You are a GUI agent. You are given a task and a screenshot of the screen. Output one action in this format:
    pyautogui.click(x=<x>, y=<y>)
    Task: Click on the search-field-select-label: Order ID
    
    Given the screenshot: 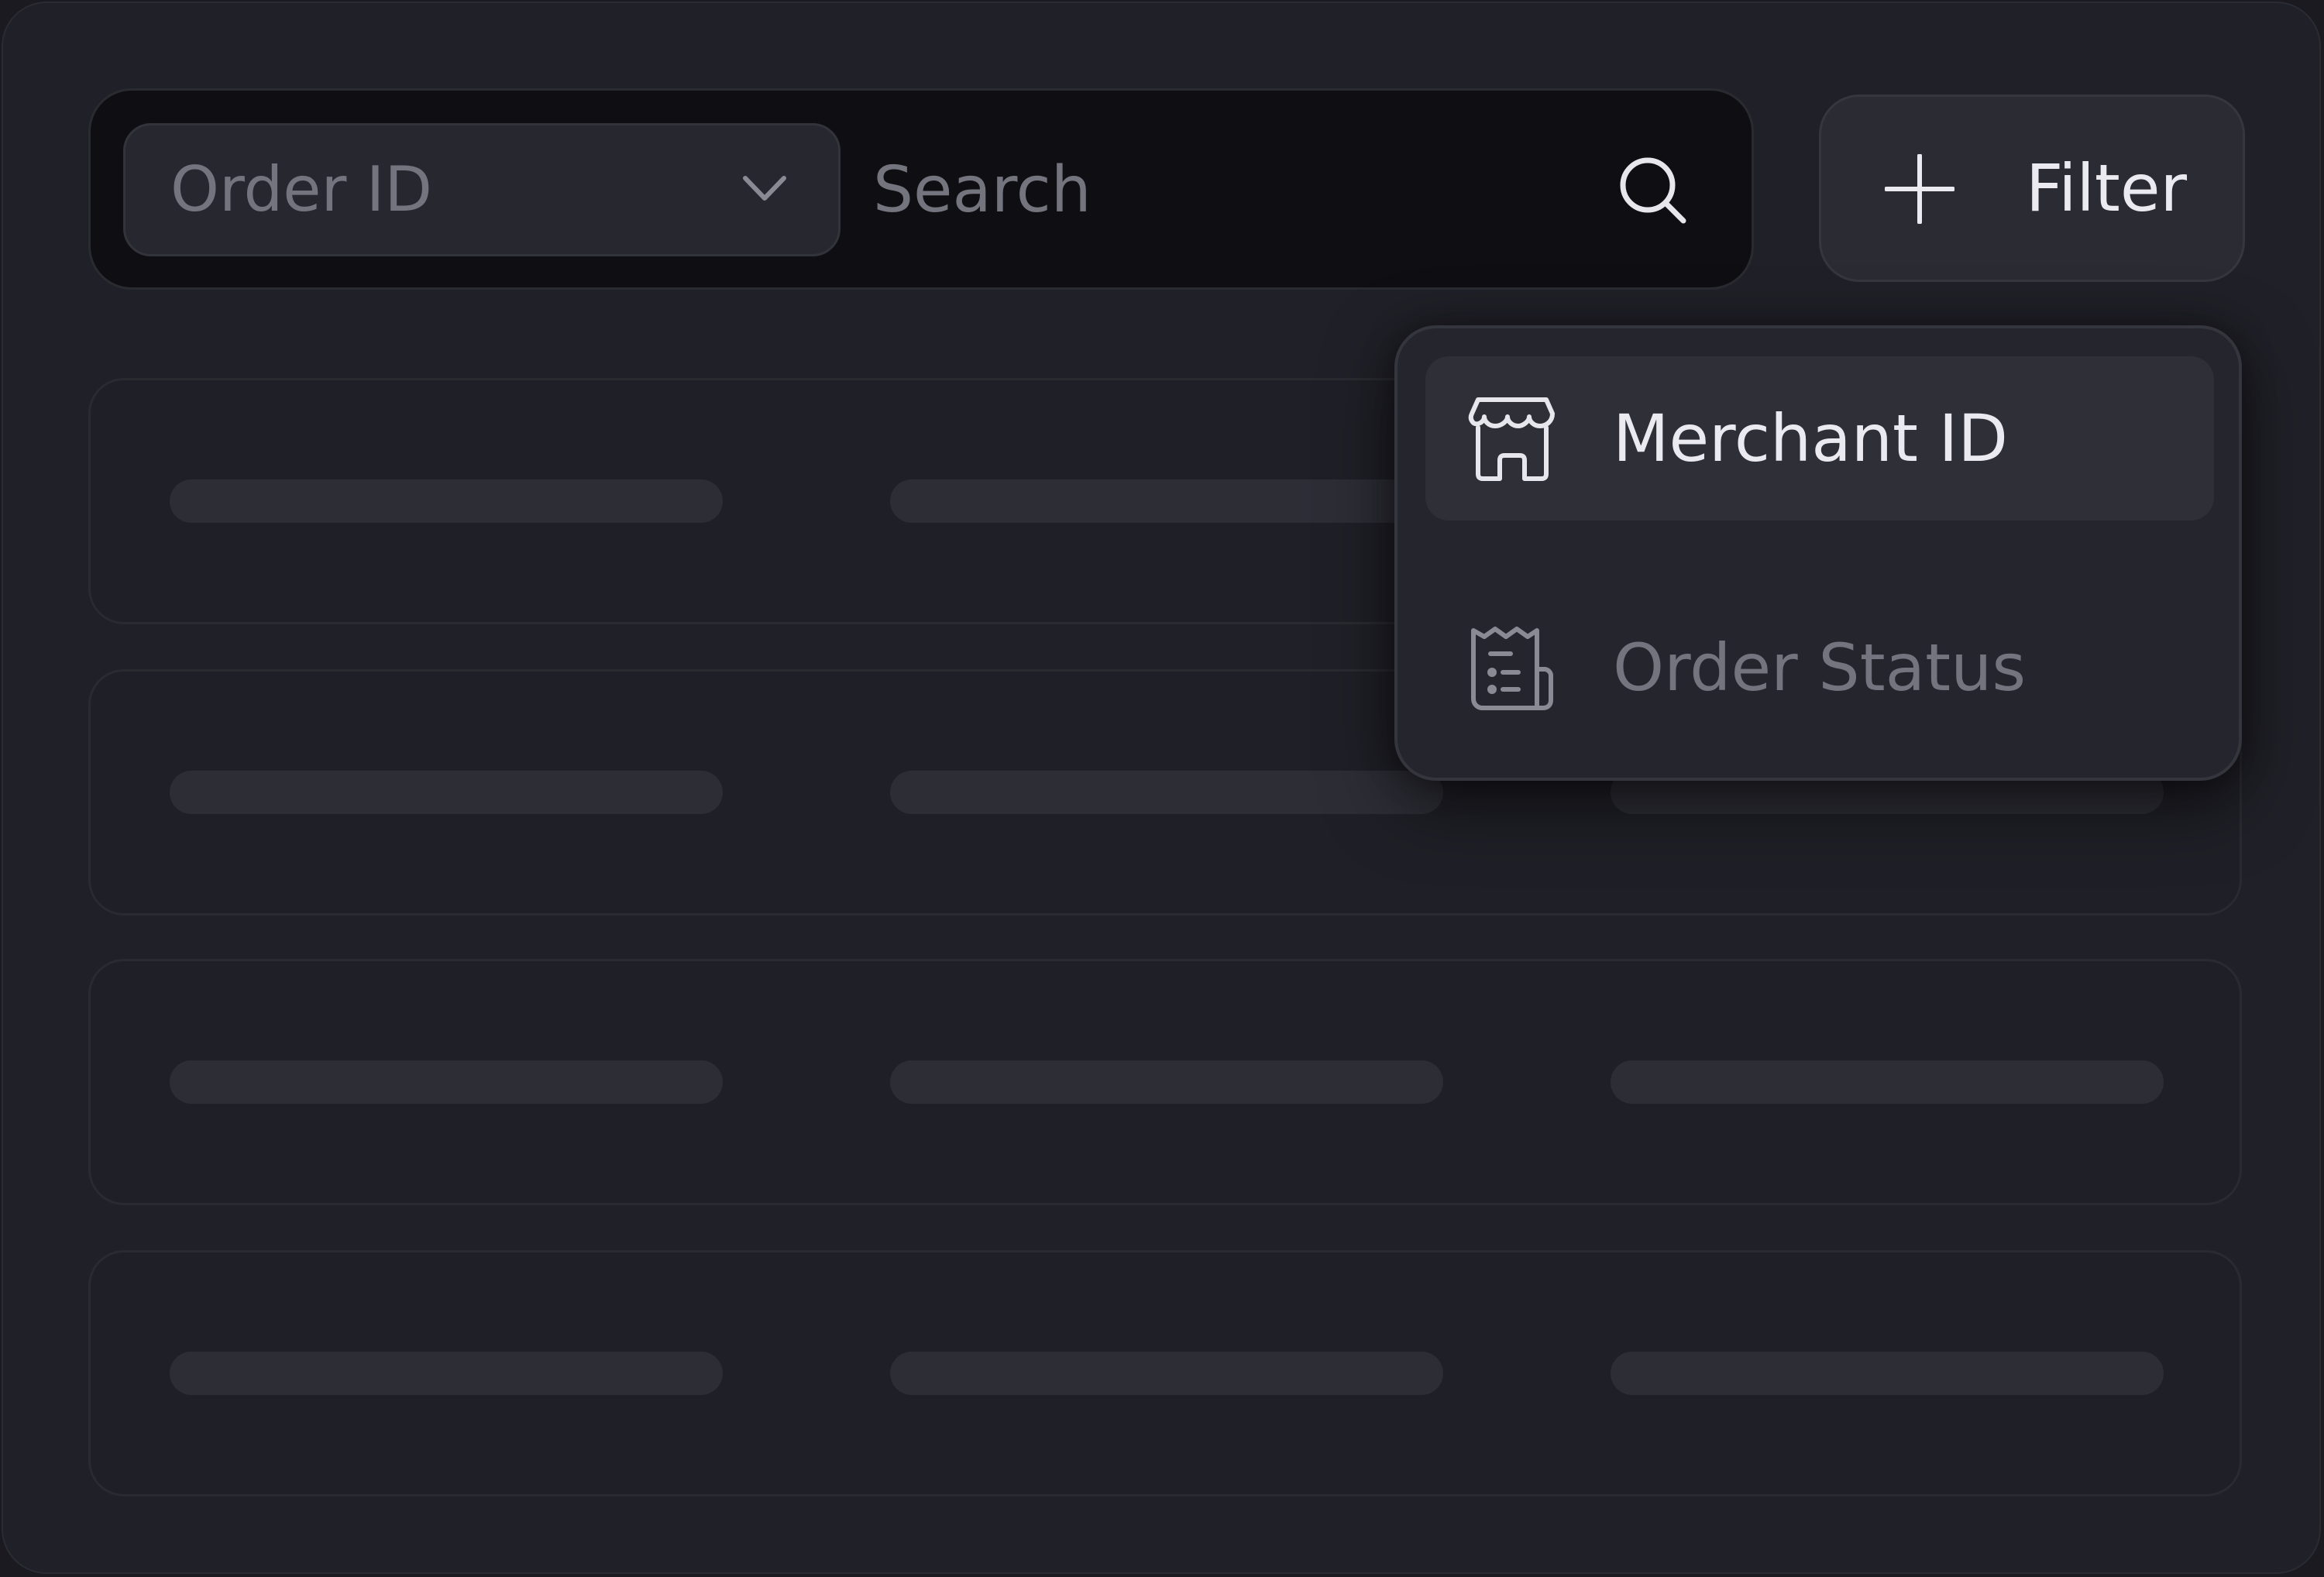 What is the action you would take?
    pyautogui.click(x=301, y=189)
    